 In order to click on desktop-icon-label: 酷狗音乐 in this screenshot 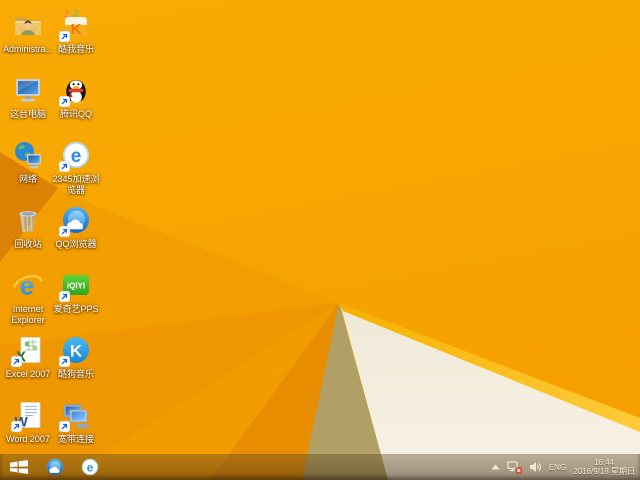, I will do `click(75, 374)`.